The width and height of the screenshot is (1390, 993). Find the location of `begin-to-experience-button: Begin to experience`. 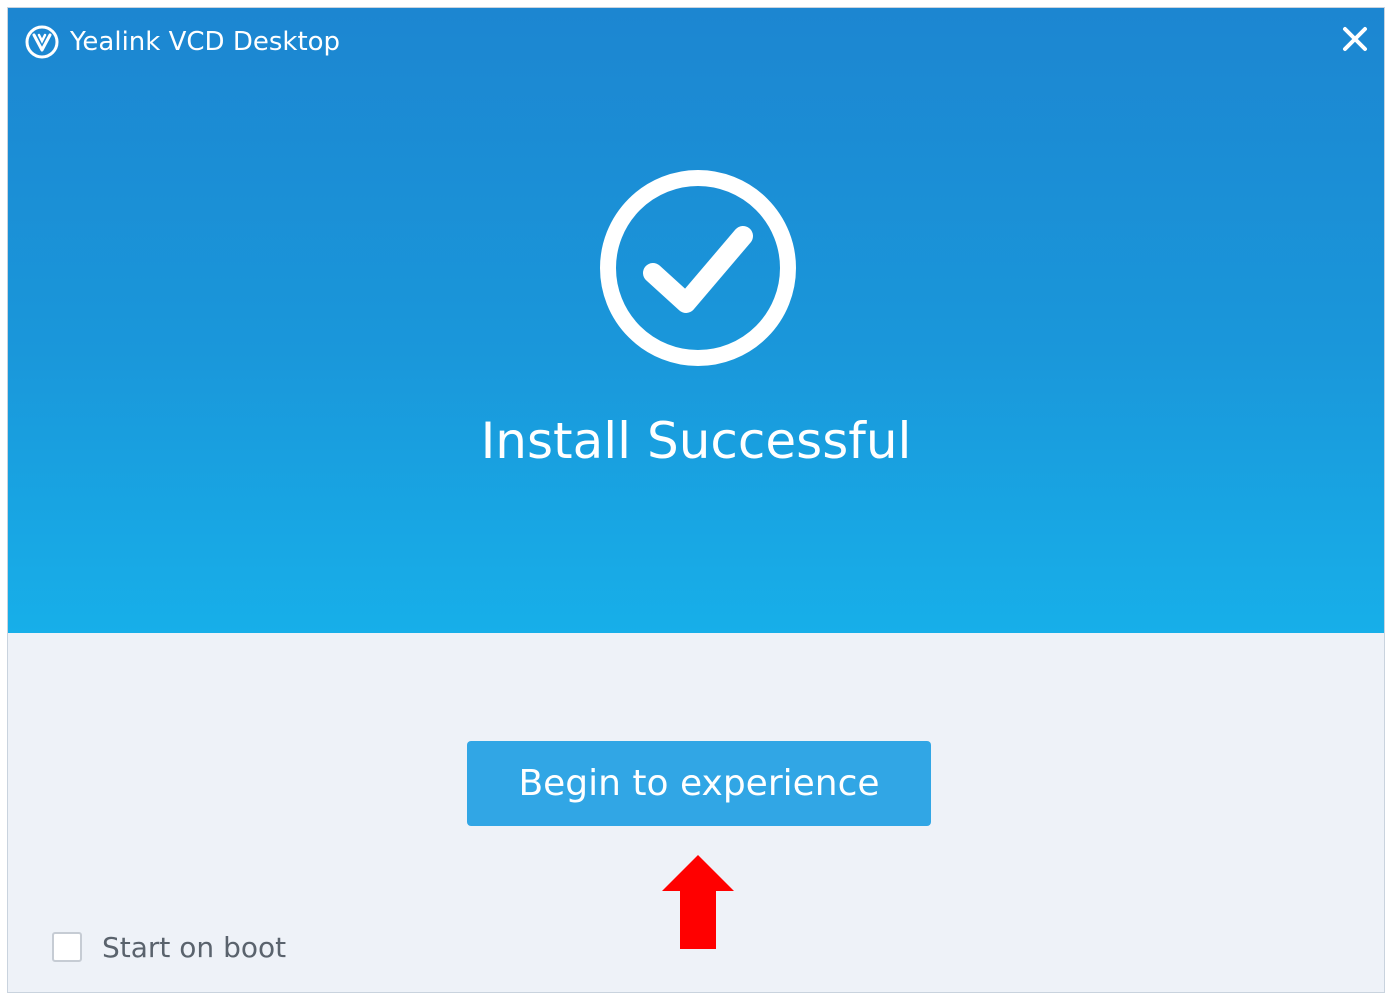

begin-to-experience-button: Begin to experience is located at coordinates (699, 783).